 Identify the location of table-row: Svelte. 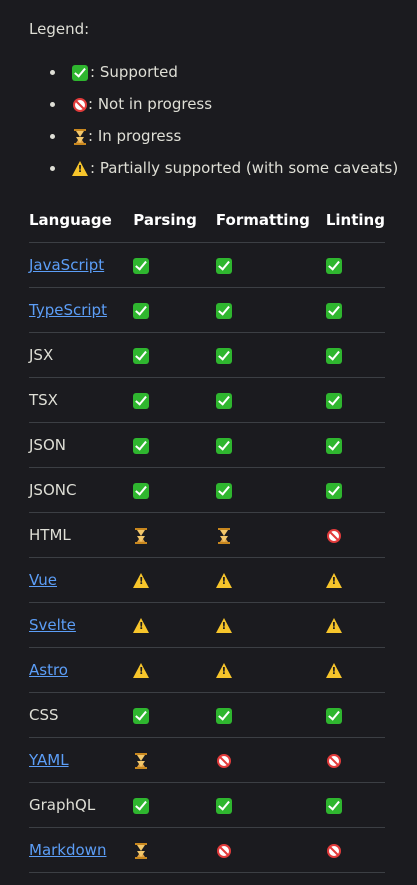
(207, 625).